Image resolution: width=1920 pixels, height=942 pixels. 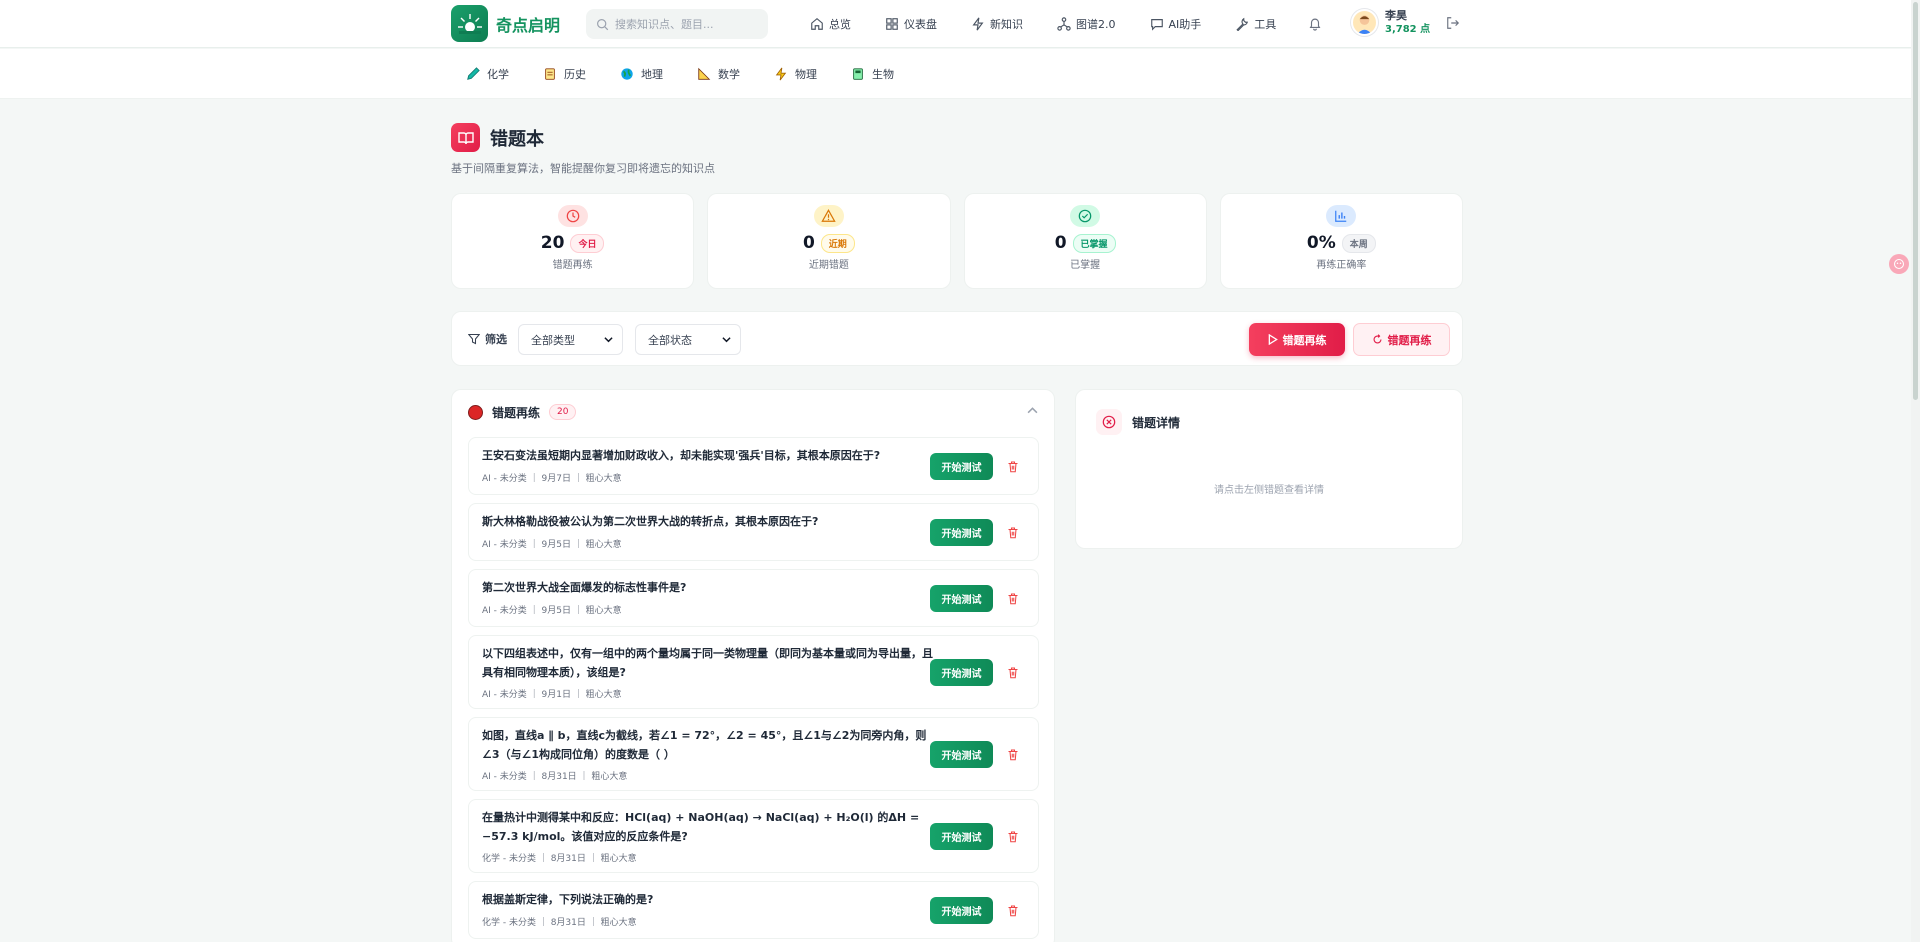 I want to click on brand: 奇点启明, so click(x=505, y=23).